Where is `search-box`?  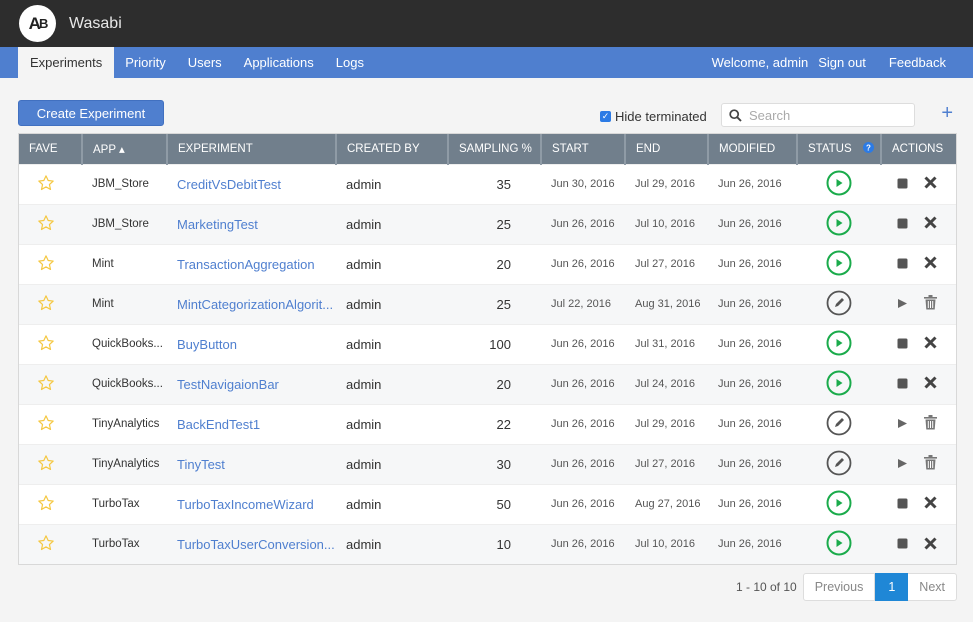 search-box is located at coordinates (818, 115).